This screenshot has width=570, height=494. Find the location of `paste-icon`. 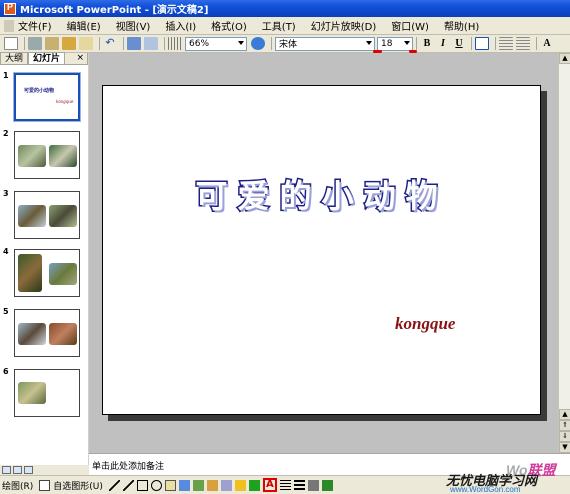

paste-icon is located at coordinates (69, 43).